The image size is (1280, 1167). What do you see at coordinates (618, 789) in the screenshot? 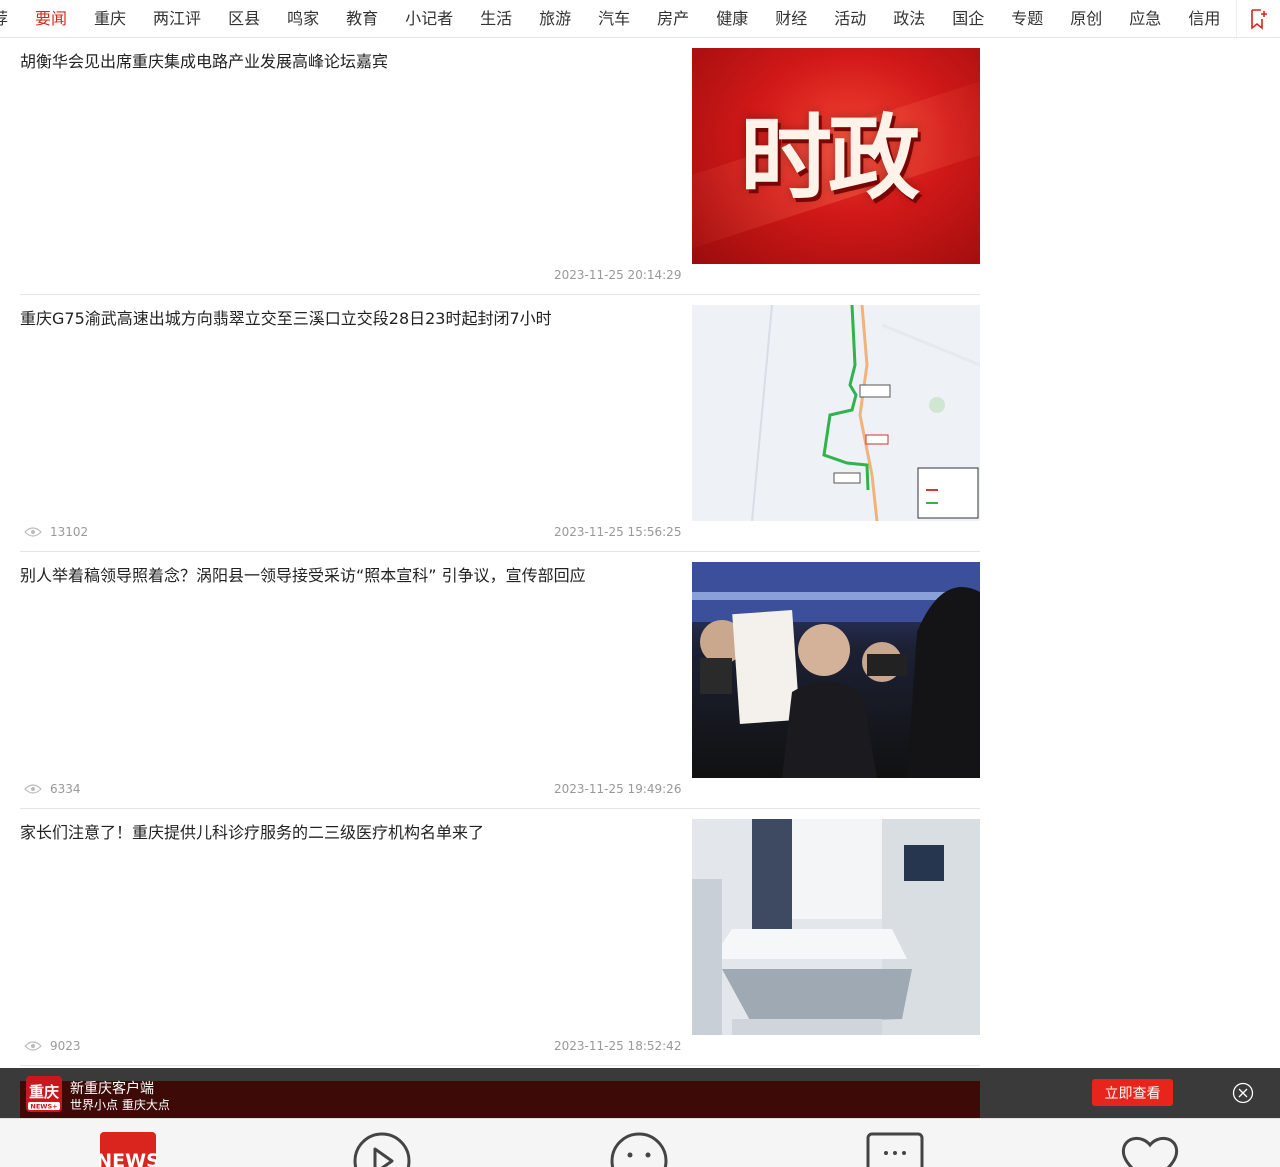
I see `news-time: 2023-11-25 19:49:26` at bounding box center [618, 789].